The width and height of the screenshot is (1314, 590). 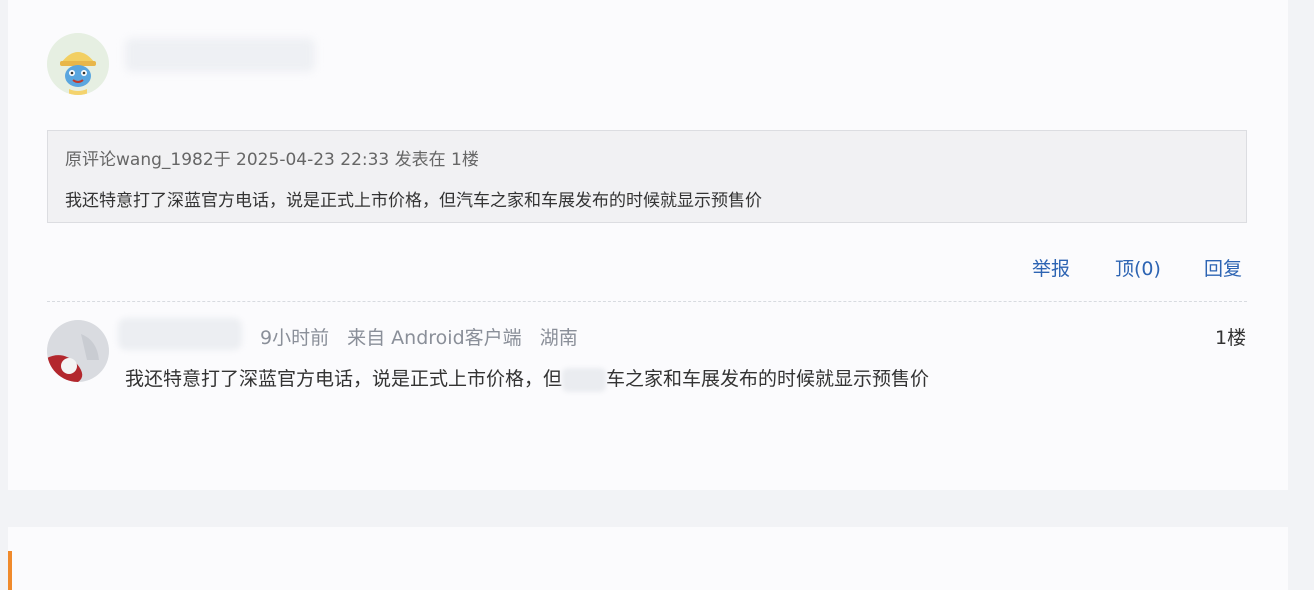 What do you see at coordinates (1138, 267) in the screenshot?
I see `upvote-button: 顶(0)` at bounding box center [1138, 267].